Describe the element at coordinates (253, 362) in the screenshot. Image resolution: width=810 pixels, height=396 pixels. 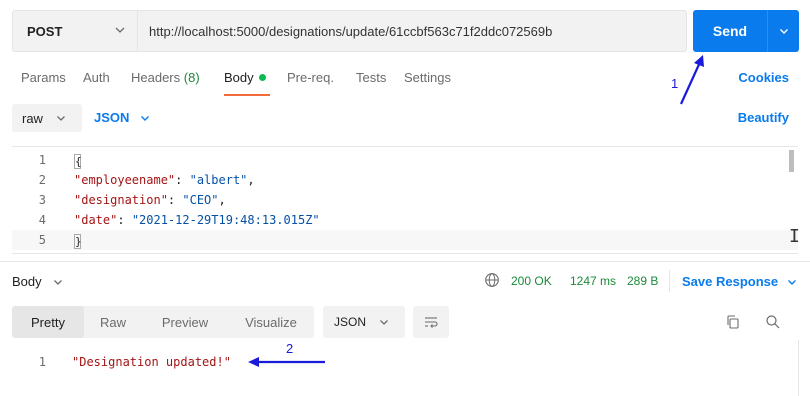
I see `arrow-head-icon` at that location.